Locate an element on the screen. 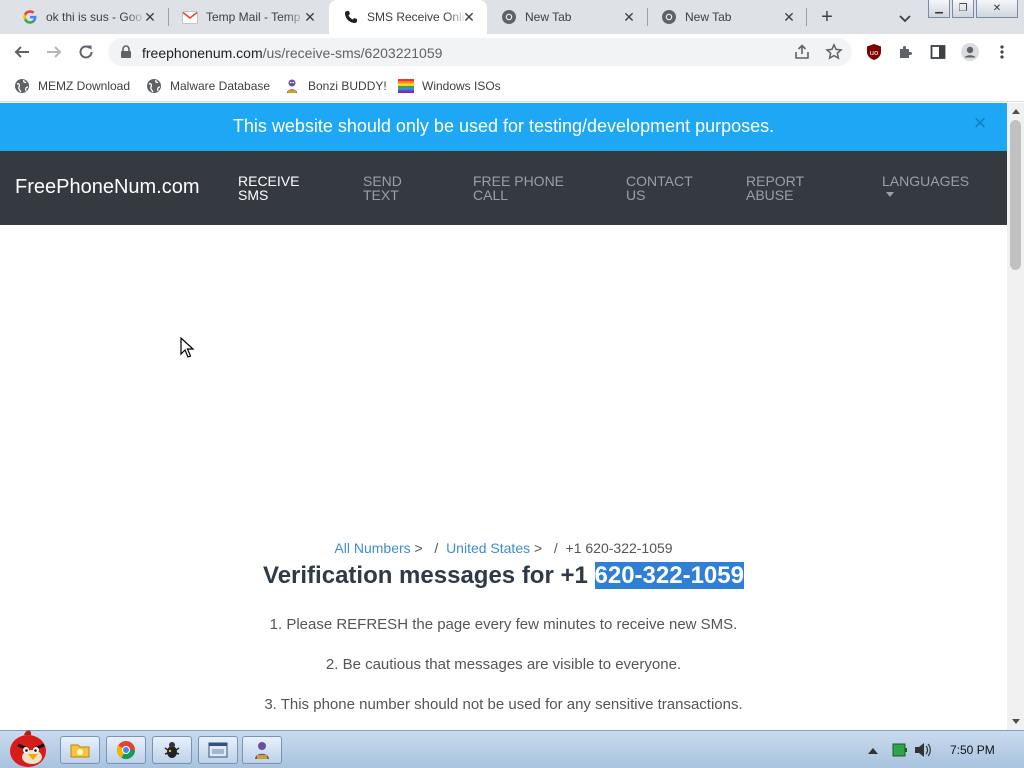  reload-button is located at coordinates (86, 52).